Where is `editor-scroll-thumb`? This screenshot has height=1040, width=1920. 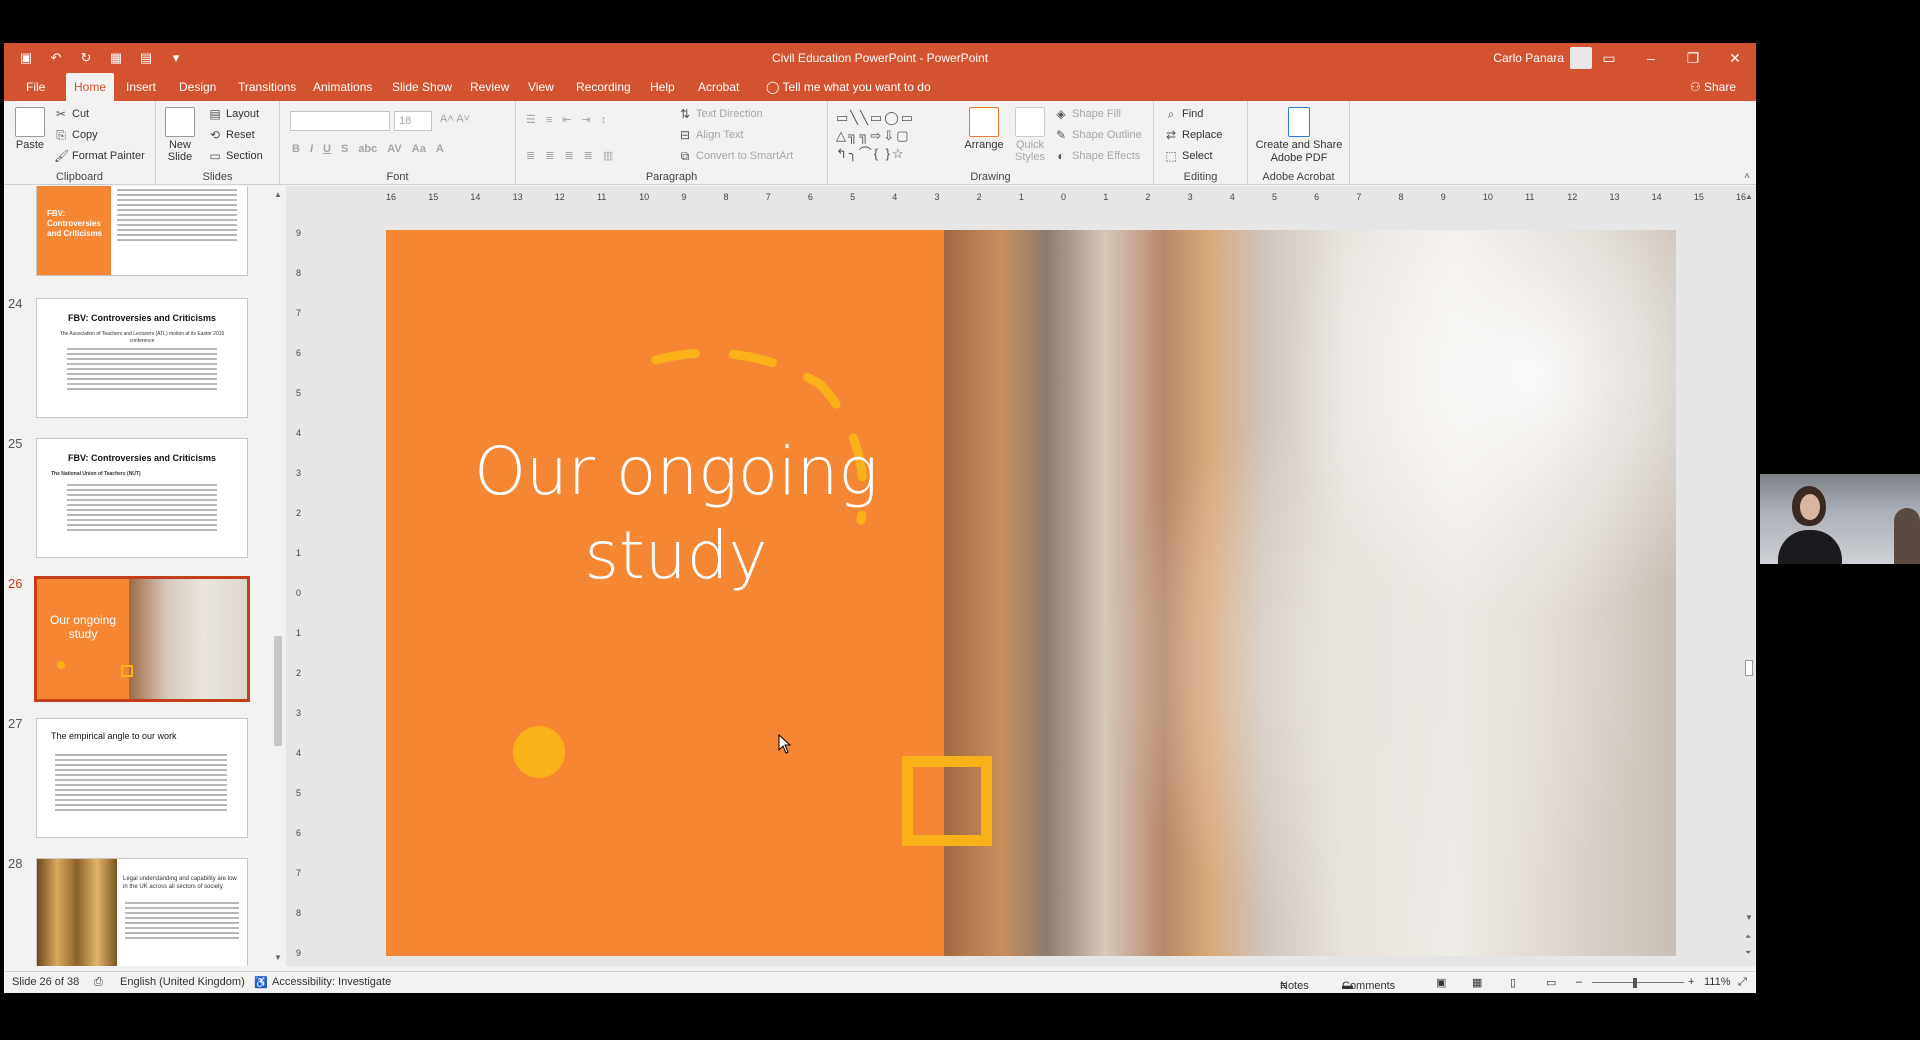 editor-scroll-thumb is located at coordinates (1749, 668).